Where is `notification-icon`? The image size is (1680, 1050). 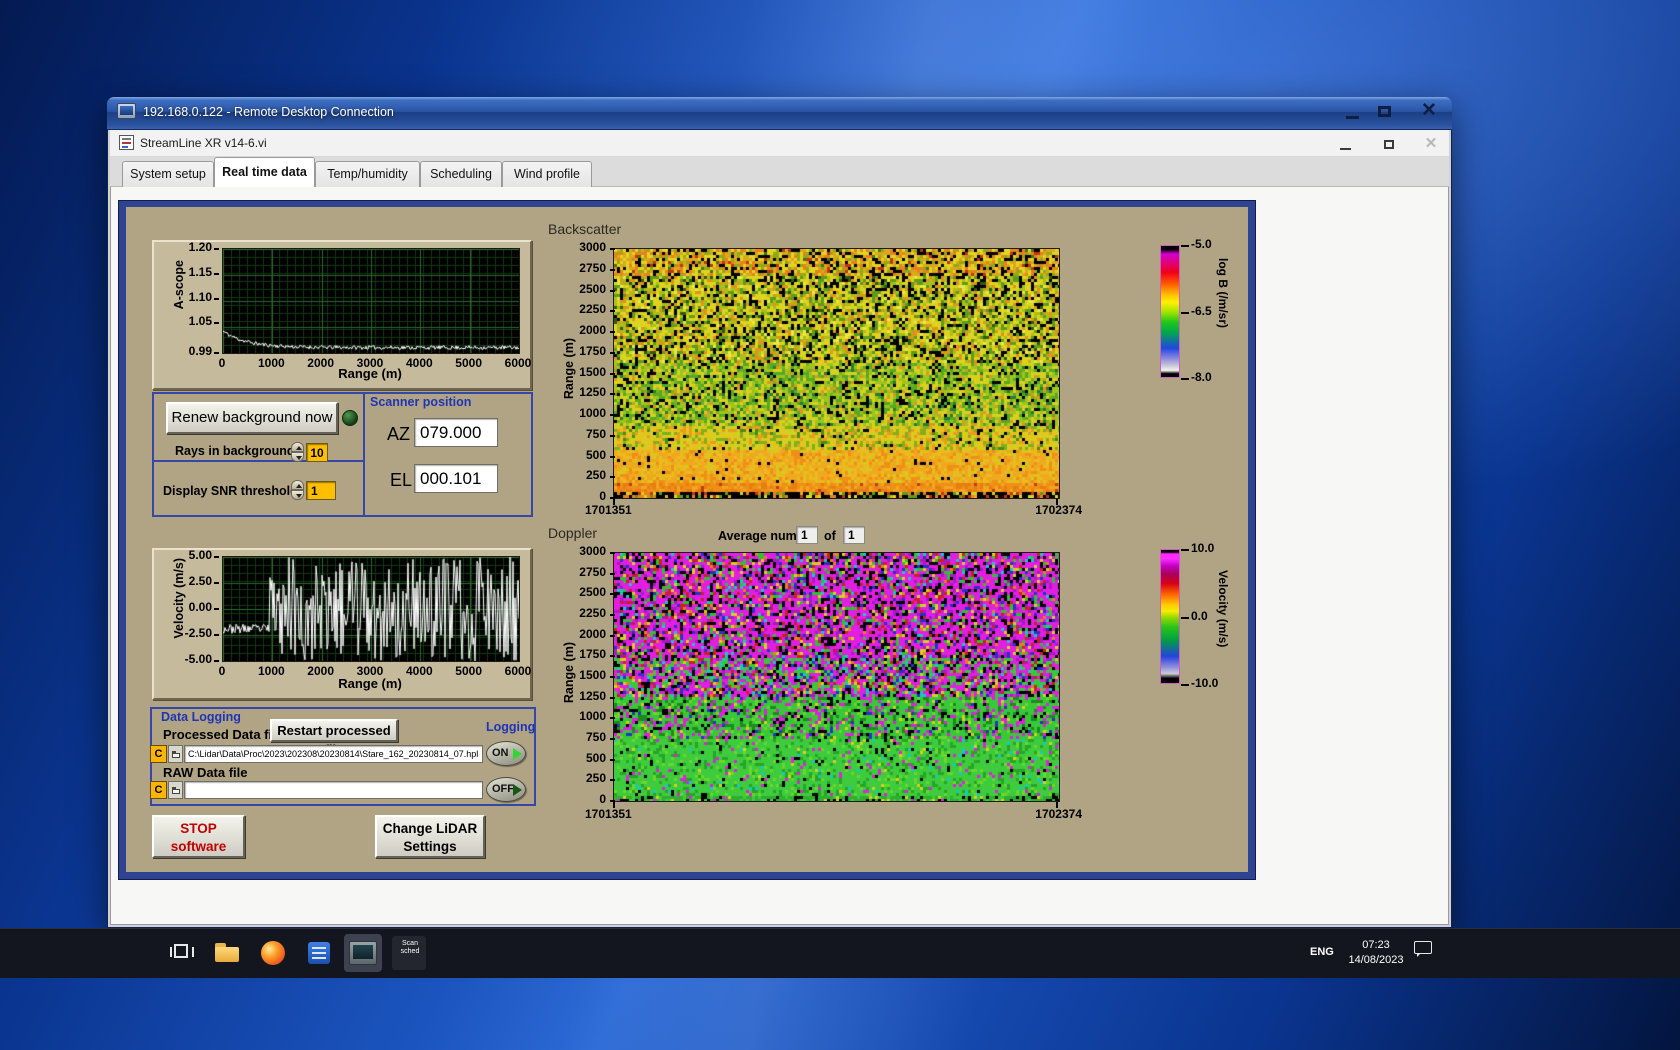 notification-icon is located at coordinates (1423, 949).